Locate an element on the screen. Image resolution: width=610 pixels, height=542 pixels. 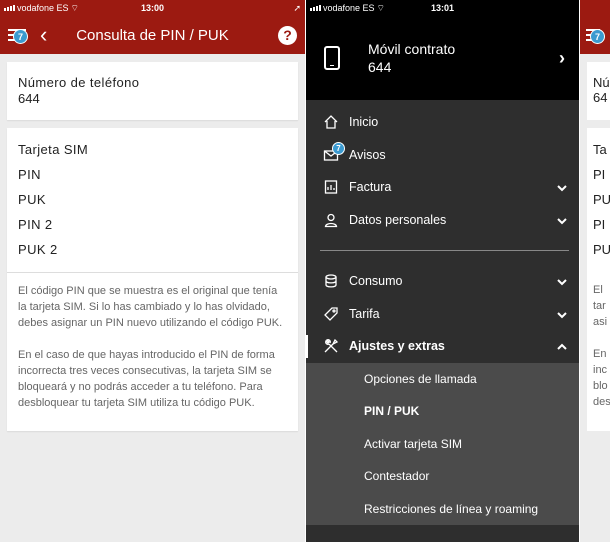
tools-icon is located at coordinates (331, 346).